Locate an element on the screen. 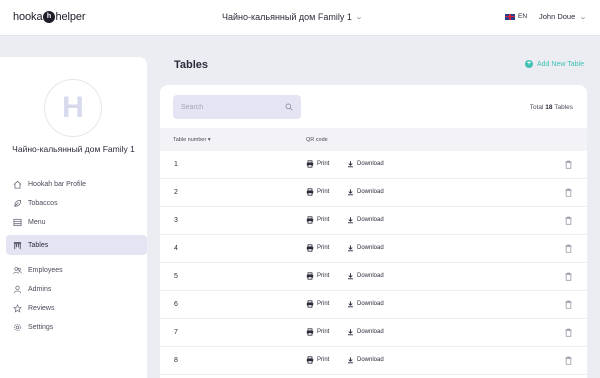 This screenshot has height=378, width=600. language-selector: EN is located at coordinates (516, 16).